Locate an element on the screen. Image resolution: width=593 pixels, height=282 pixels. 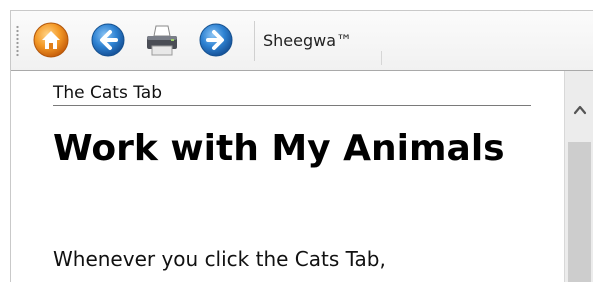
forward-button is located at coordinates (216, 40).